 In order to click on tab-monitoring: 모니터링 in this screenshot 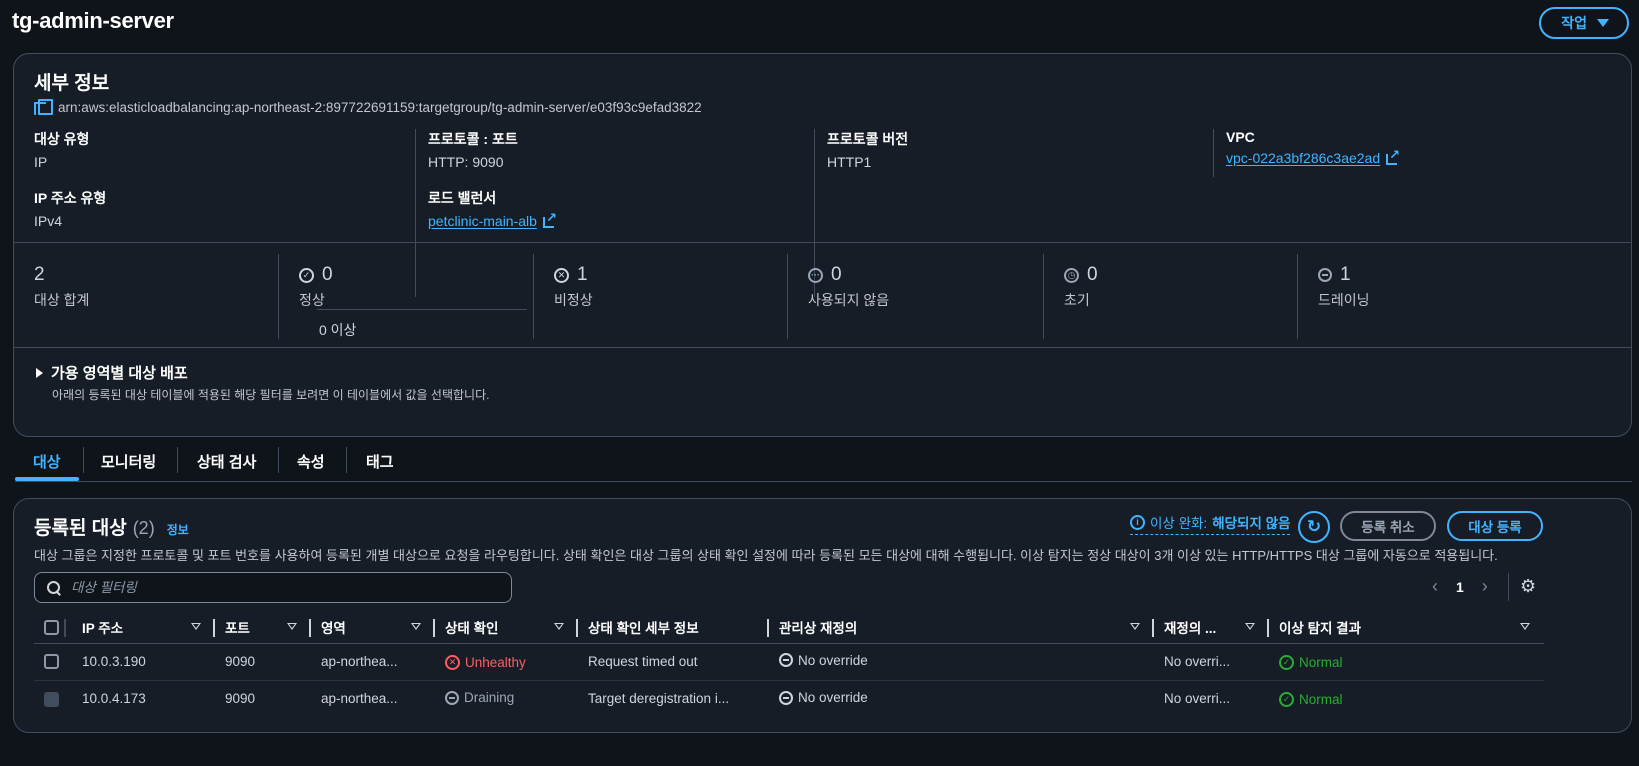, I will do `click(128, 461)`.